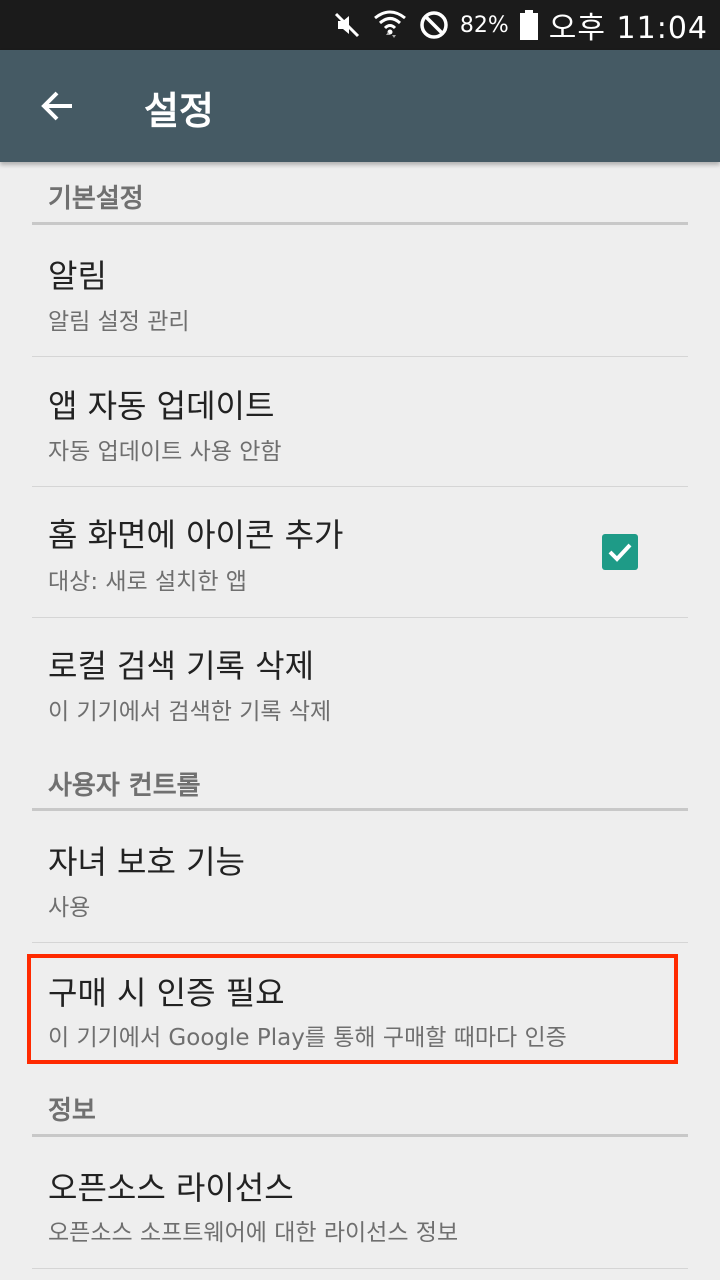  Describe the element at coordinates (165, 452) in the screenshot. I see `setting-subtitle: 자동 업데이트 사용 안함` at that location.